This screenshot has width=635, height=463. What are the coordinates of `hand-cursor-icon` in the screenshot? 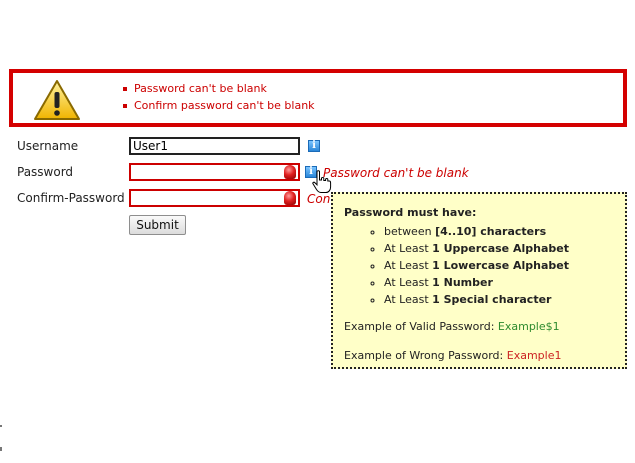 It's located at (322, 181).